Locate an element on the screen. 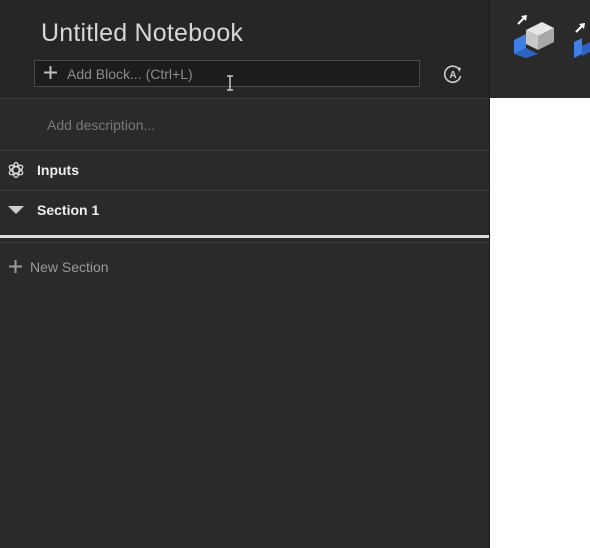  svg-text: A is located at coordinates (452, 75).